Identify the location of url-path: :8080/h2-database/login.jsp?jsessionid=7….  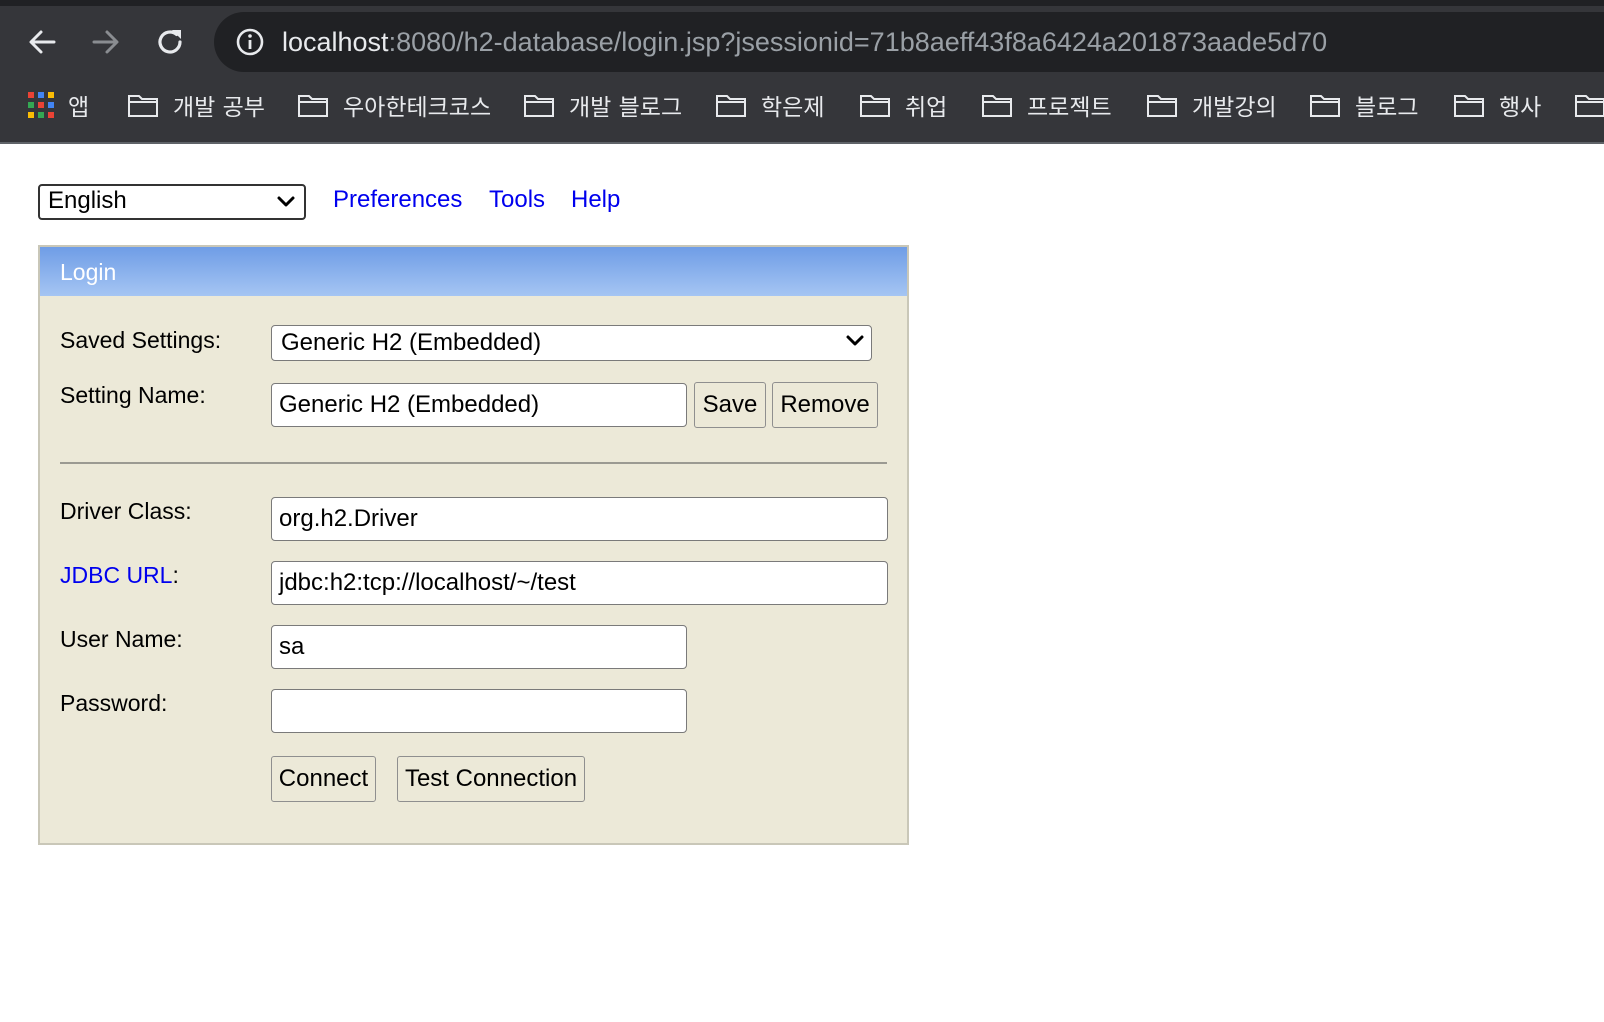
(858, 42).